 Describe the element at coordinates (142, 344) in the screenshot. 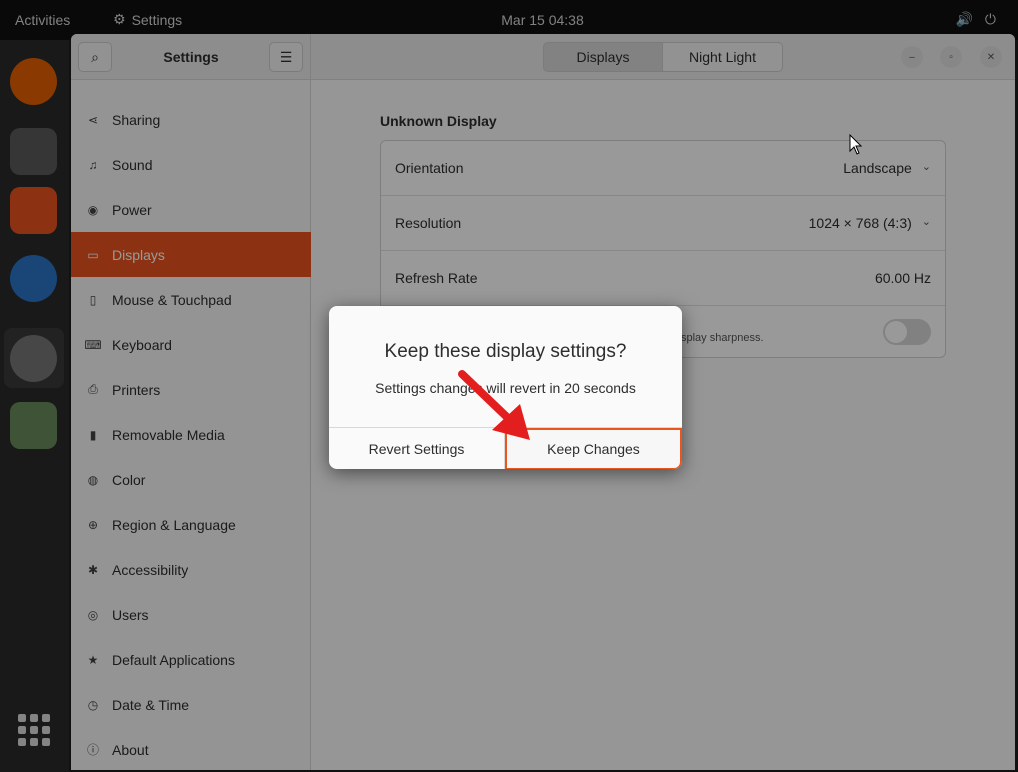

I see `sidebar-item-label: Keyboard` at that location.